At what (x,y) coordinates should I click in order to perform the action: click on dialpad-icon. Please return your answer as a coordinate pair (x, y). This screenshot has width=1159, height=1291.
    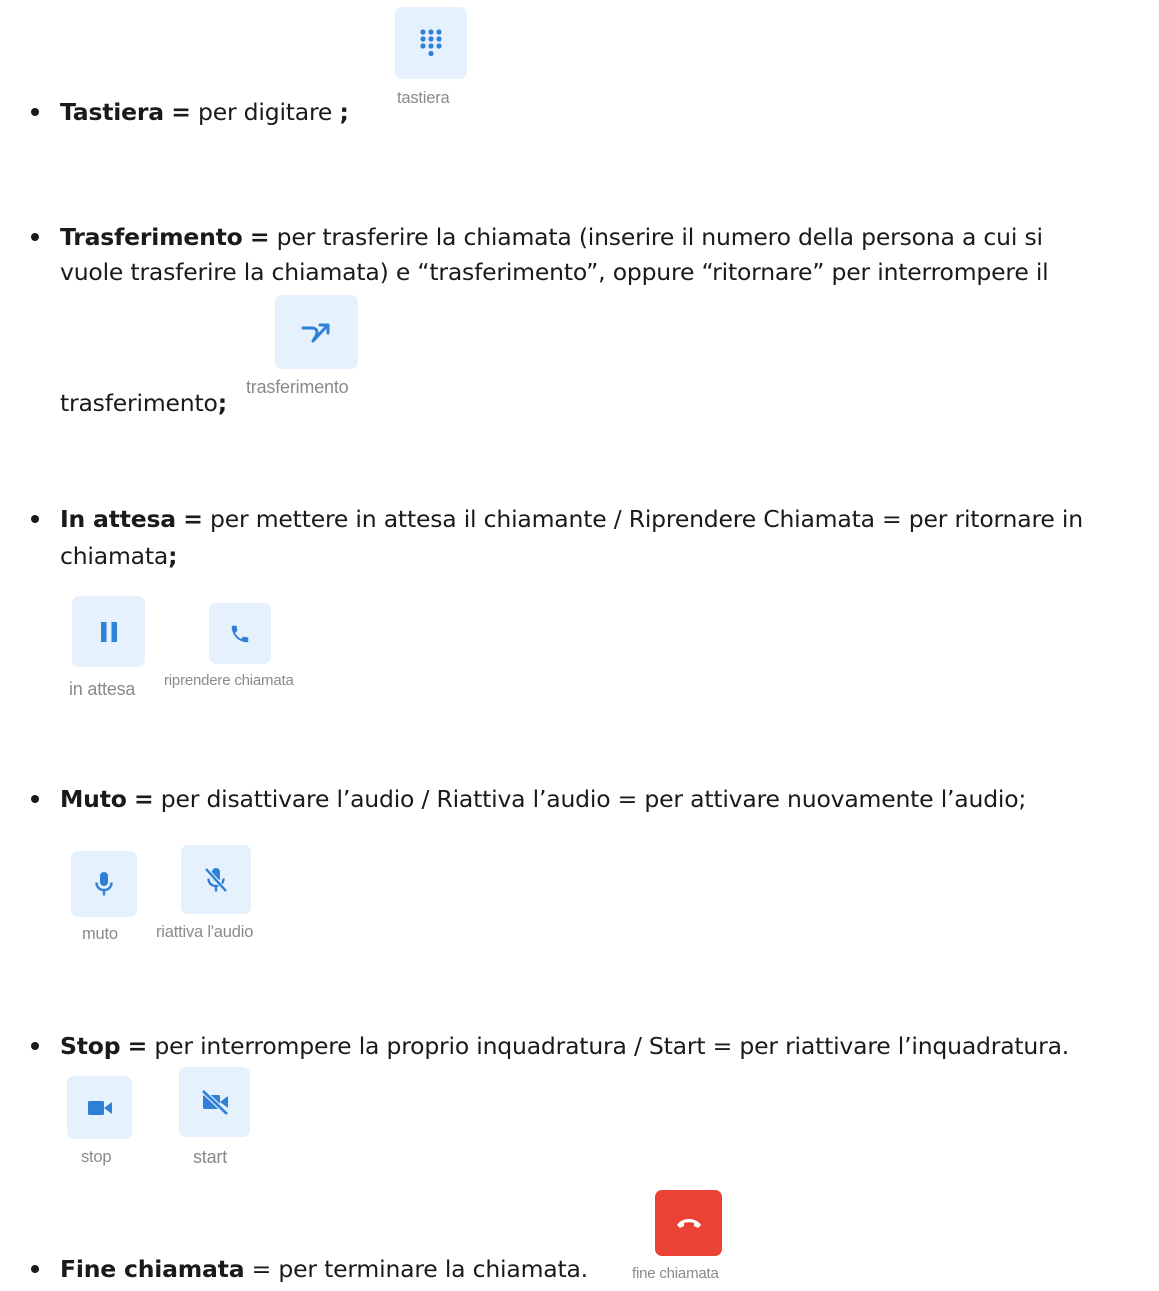
    Looking at the image, I should click on (431, 43).